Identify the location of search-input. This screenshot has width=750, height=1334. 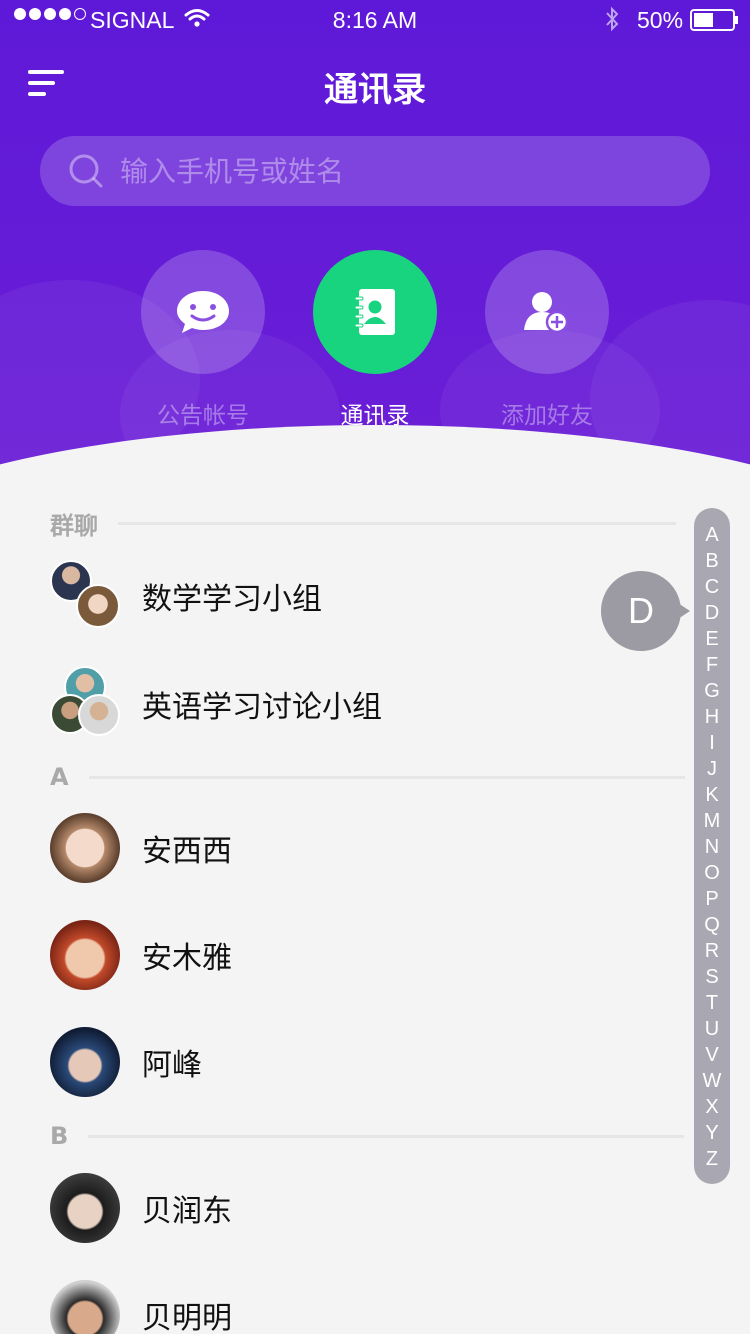
(400, 171).